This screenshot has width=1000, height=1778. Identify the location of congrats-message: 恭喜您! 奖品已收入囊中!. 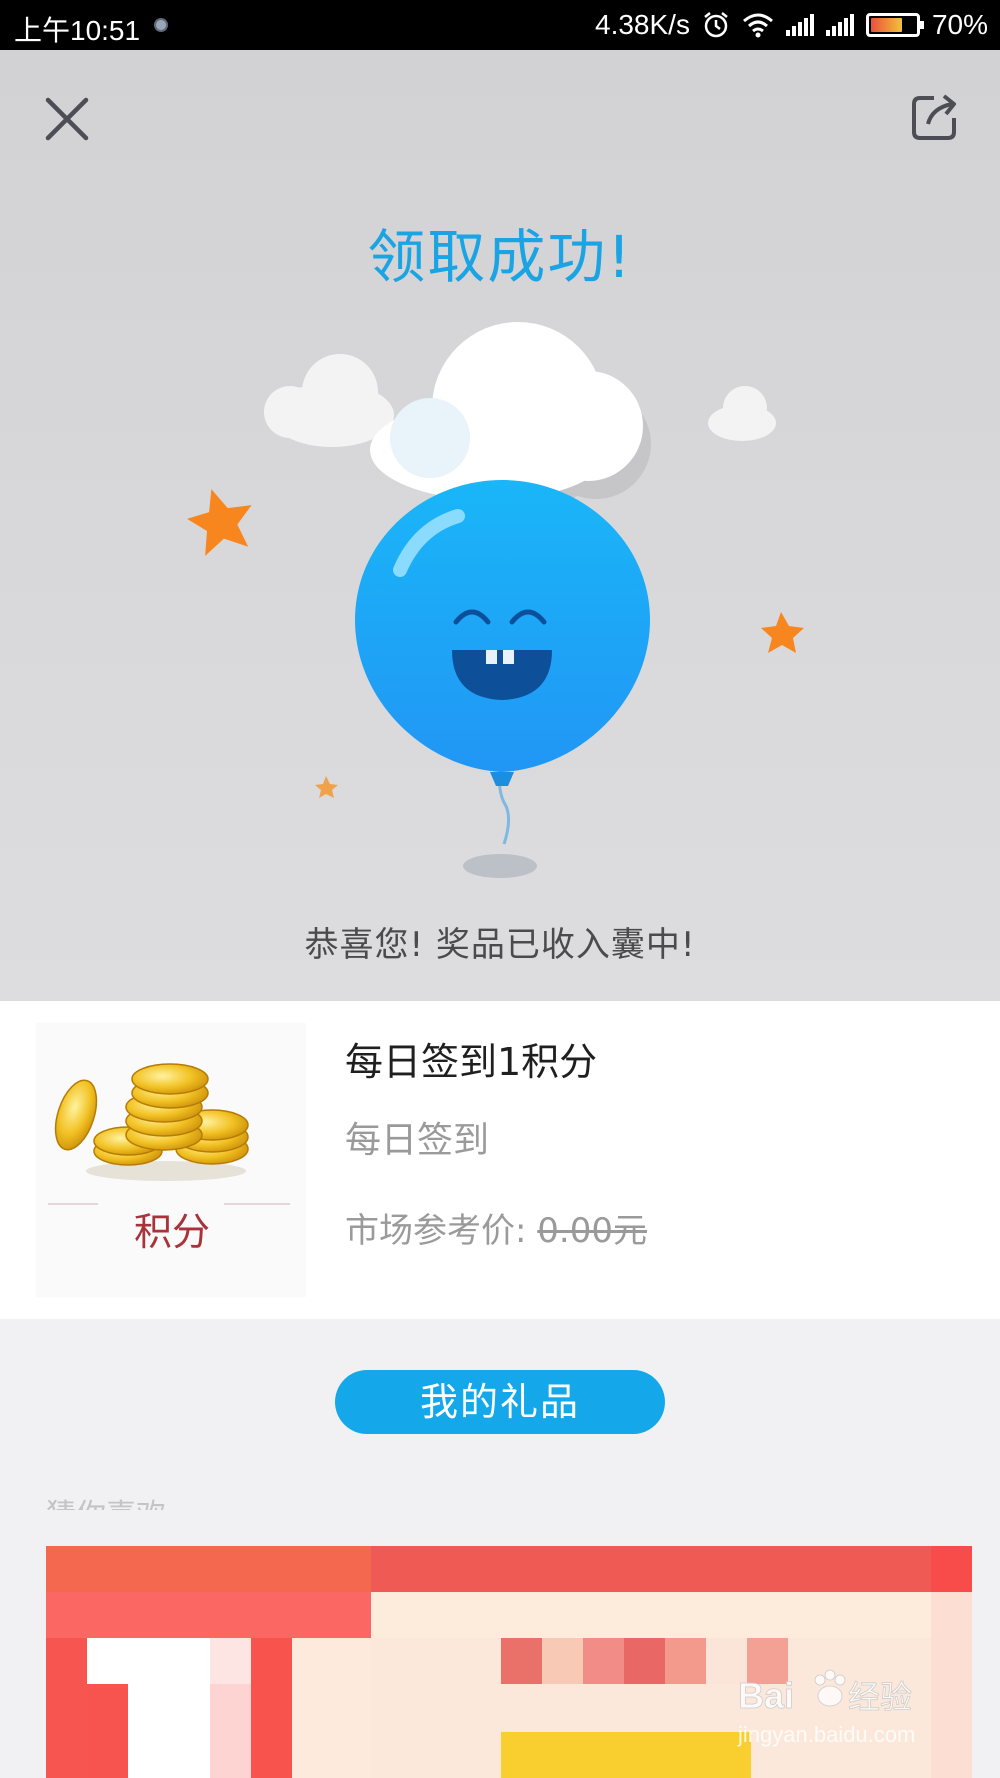
(500, 945).